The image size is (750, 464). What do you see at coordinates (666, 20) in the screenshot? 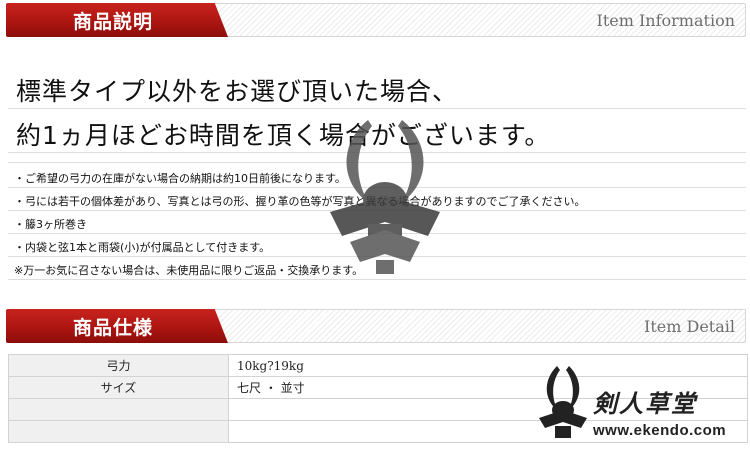
I see `section-subtitle: Item Information` at bounding box center [666, 20].